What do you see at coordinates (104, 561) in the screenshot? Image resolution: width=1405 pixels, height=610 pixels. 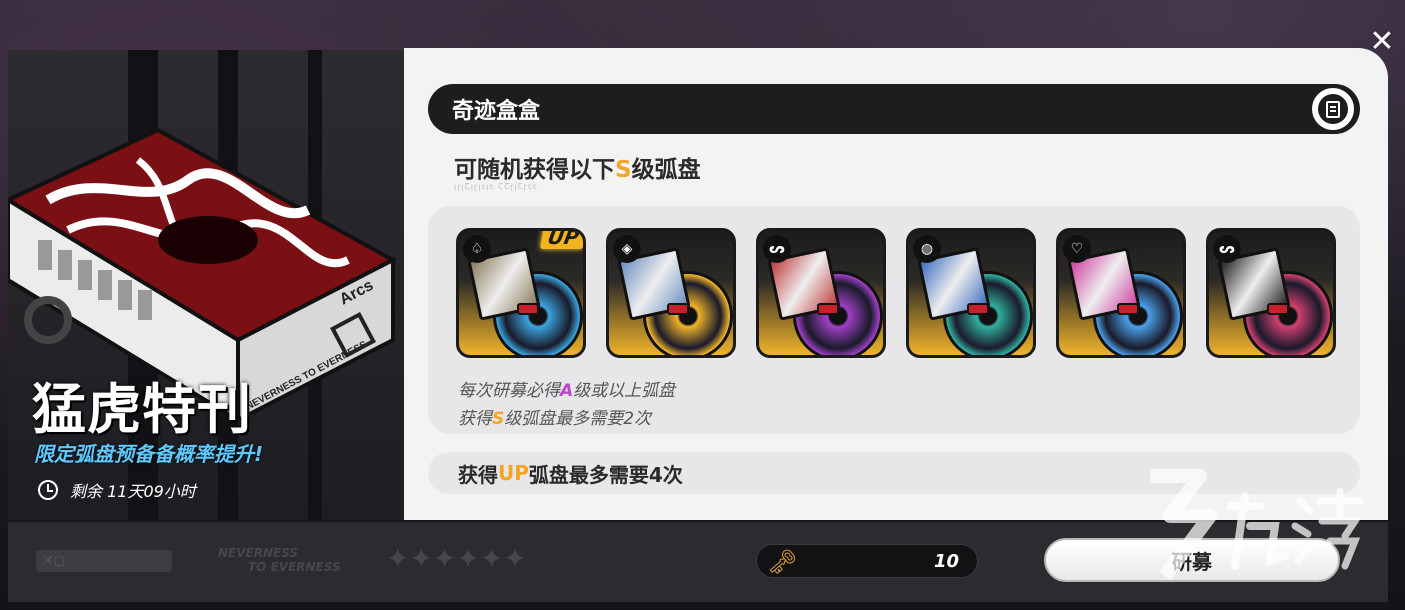 I see `game-logo: ✕◻` at bounding box center [104, 561].